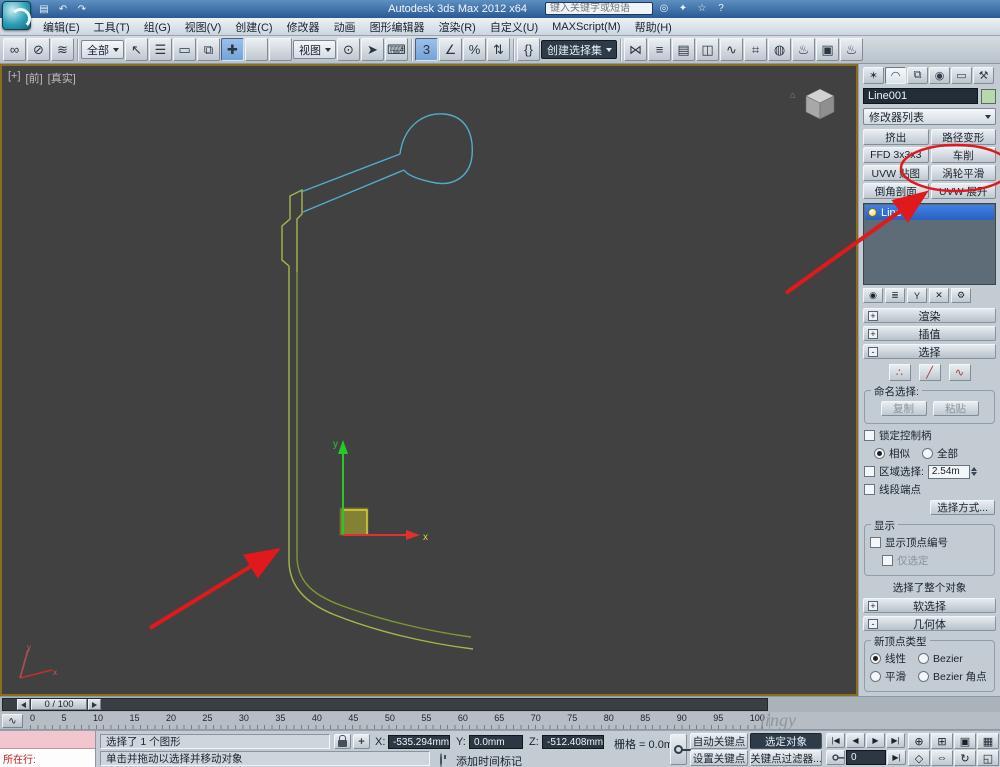  What do you see at coordinates (919, 741) in the screenshot?
I see `viewport-nav-button: ⊕` at bounding box center [919, 741].